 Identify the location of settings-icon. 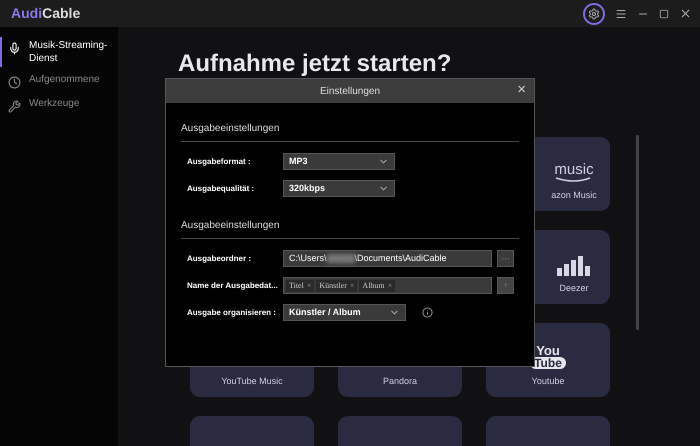
(594, 14).